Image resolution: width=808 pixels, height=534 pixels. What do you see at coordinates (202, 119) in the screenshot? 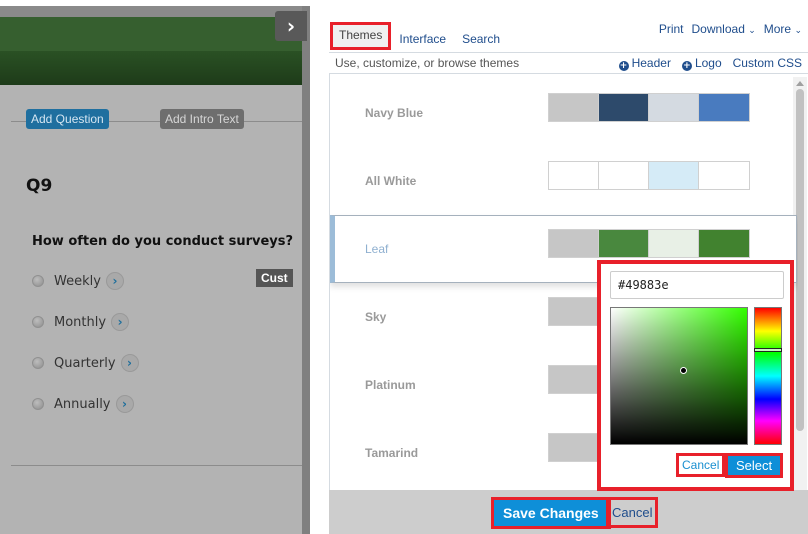
I see `add-intro-text-button: Add Intro Text` at bounding box center [202, 119].